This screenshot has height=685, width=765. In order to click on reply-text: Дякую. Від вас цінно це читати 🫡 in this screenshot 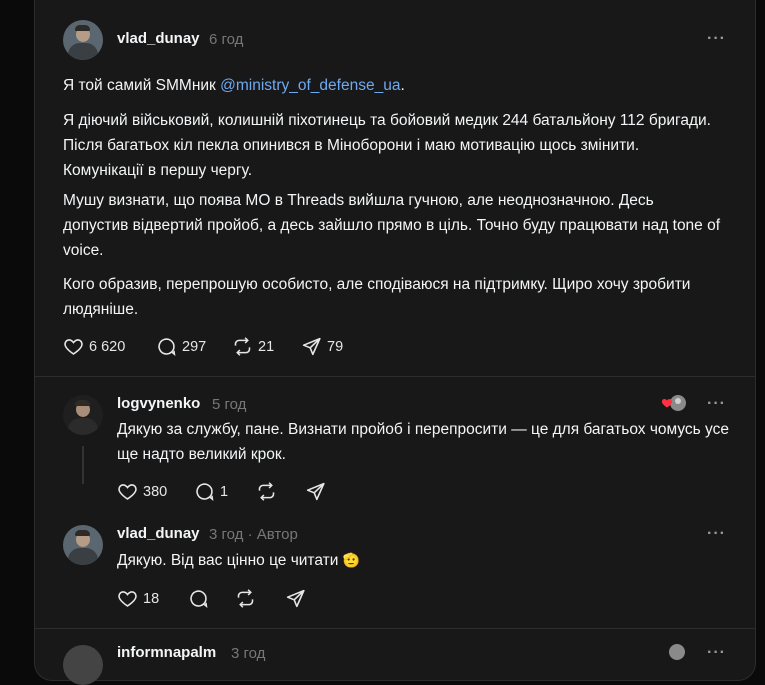, I will do `click(239, 560)`.